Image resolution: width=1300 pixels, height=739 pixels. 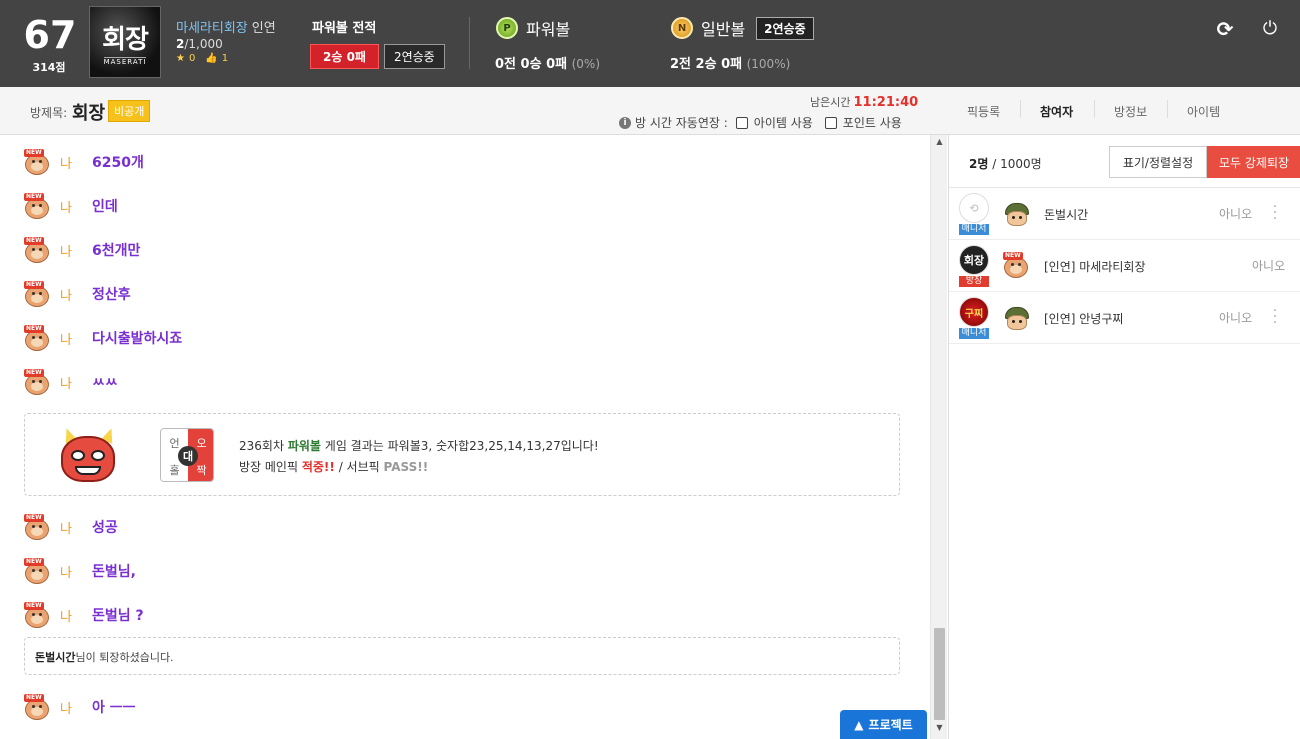 What do you see at coordinates (77, 294) in the screenshot?
I see `chat-message: NEW 나 정산후` at bounding box center [77, 294].